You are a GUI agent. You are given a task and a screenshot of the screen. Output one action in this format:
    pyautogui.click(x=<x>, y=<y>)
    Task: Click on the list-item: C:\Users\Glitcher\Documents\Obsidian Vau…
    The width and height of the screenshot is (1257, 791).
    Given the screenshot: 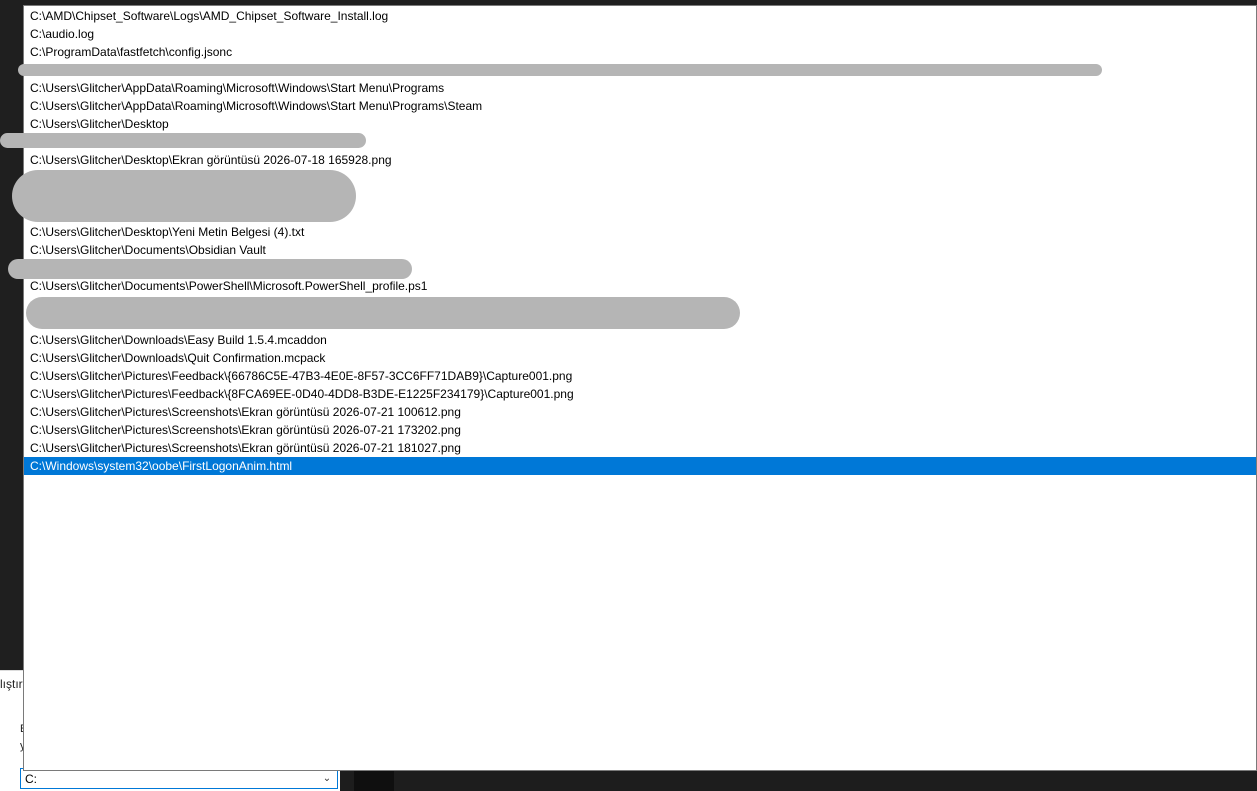 What is the action you would take?
    pyautogui.click(x=640, y=250)
    